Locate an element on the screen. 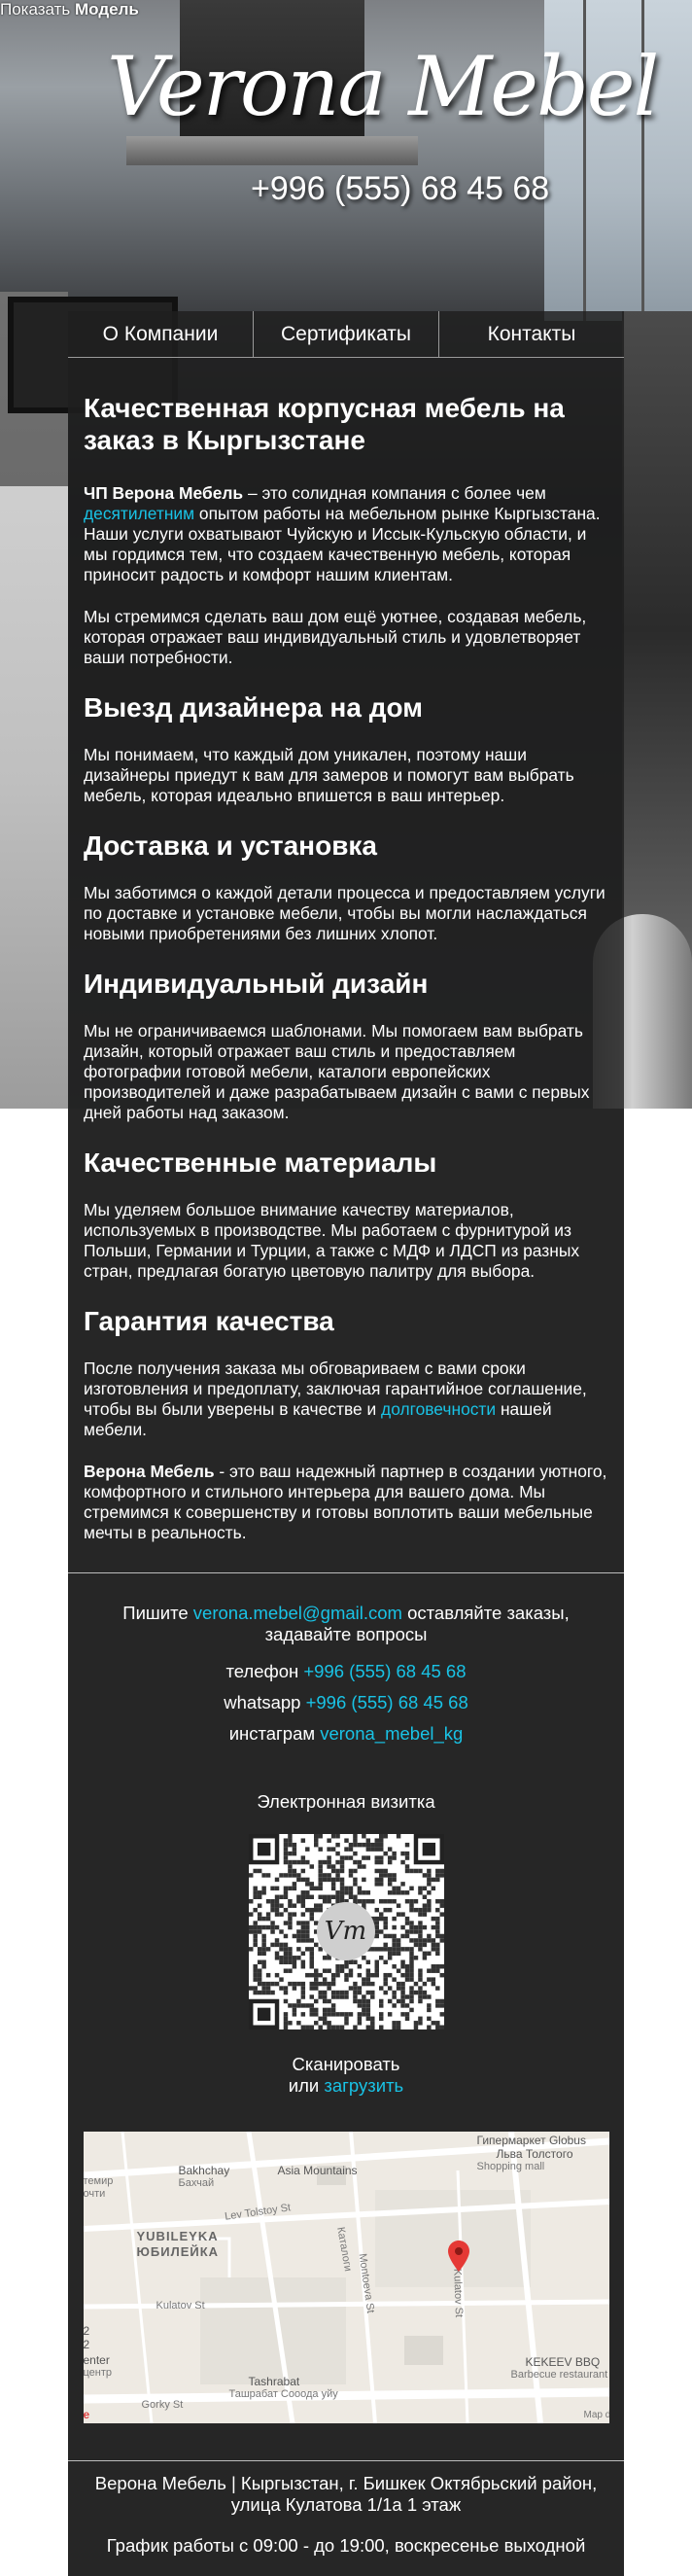  scan-or: или is located at coordinates (307, 2085).